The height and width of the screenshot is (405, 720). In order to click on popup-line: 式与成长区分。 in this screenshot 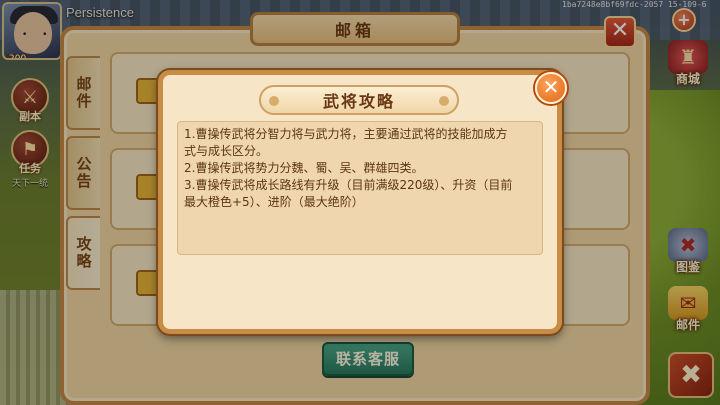, I will do `click(226, 151)`.